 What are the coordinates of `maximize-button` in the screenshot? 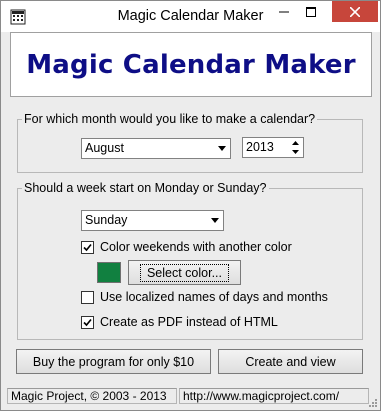 It's located at (310, 12).